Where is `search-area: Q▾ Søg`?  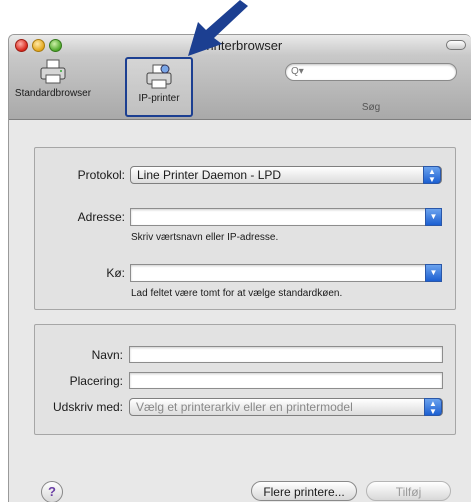
search-area: Q▾ Søg is located at coordinates (371, 88).